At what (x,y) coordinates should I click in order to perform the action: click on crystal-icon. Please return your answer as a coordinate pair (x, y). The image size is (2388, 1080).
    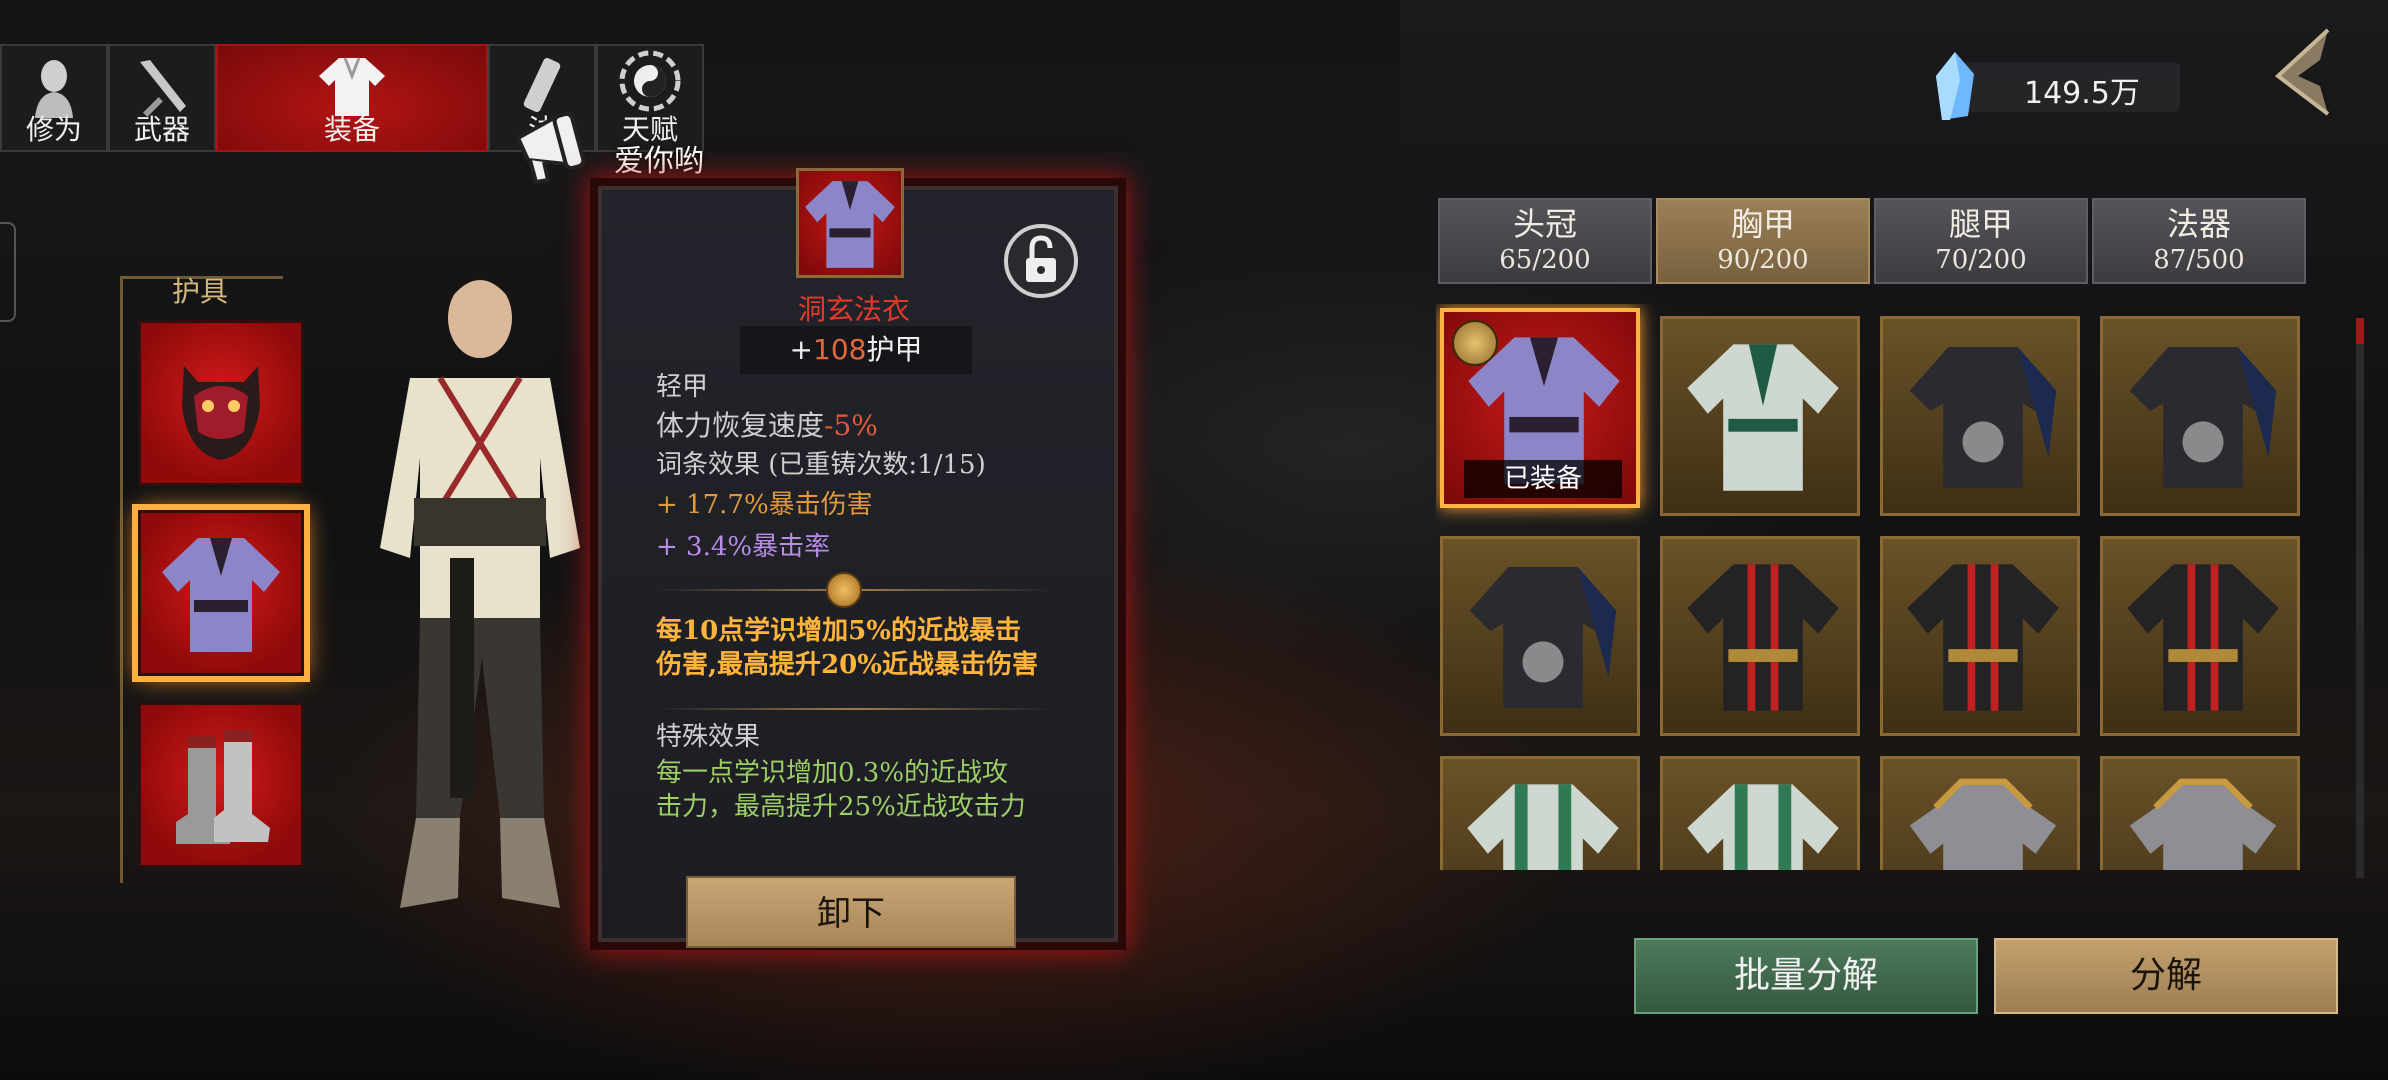
    Looking at the image, I should click on (1955, 86).